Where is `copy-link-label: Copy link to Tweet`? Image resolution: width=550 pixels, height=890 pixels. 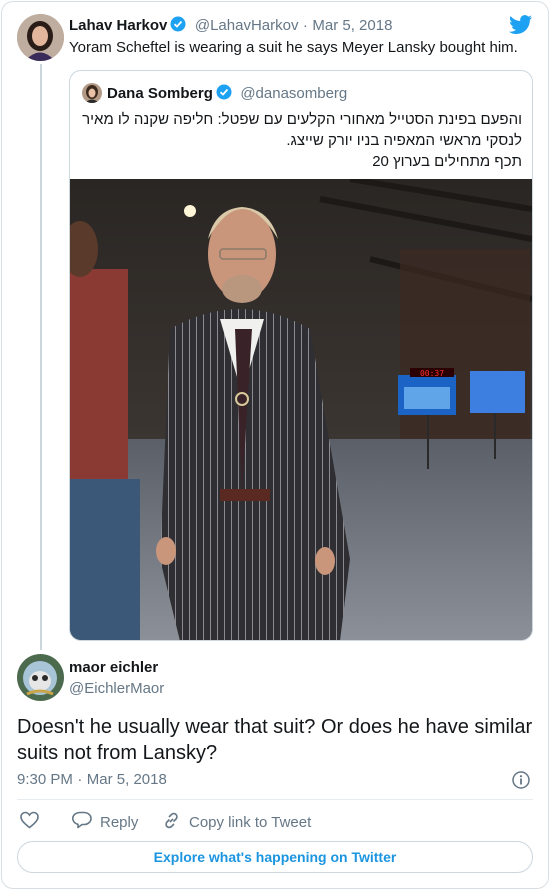
copy-link-label: Copy link to Tweet is located at coordinates (250, 822).